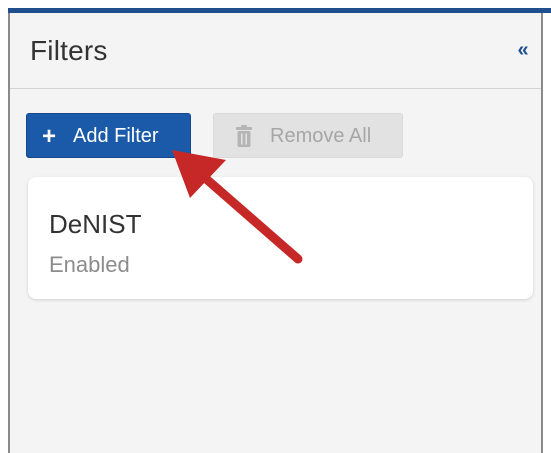  What do you see at coordinates (69, 50) in the screenshot?
I see `panel-title: Filters` at bounding box center [69, 50].